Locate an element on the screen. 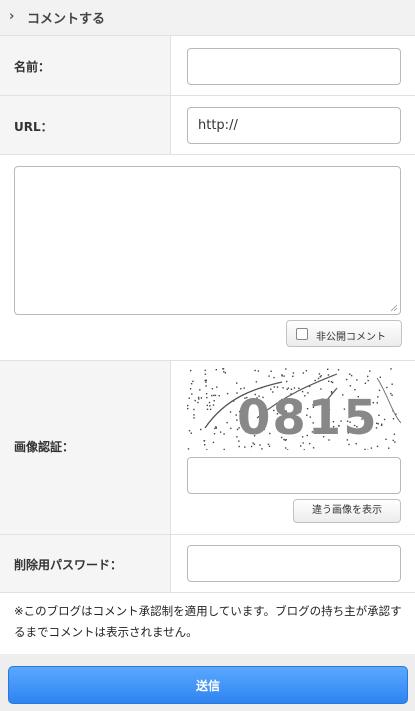  comment-section-header: › コメントする is located at coordinates (207, 18).